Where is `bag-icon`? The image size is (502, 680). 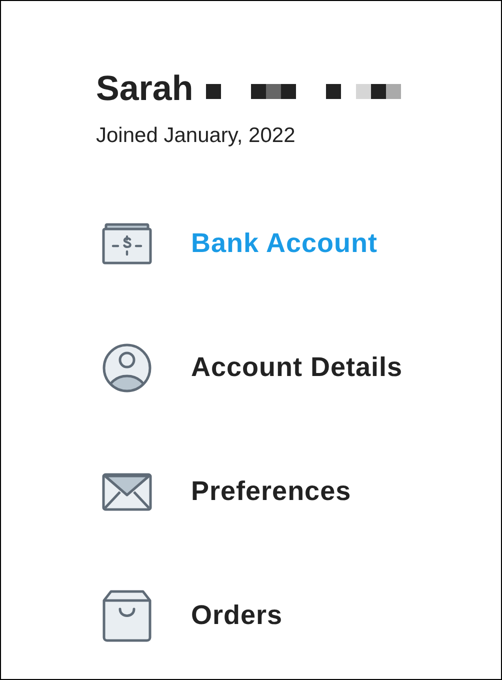 bag-icon is located at coordinates (127, 616).